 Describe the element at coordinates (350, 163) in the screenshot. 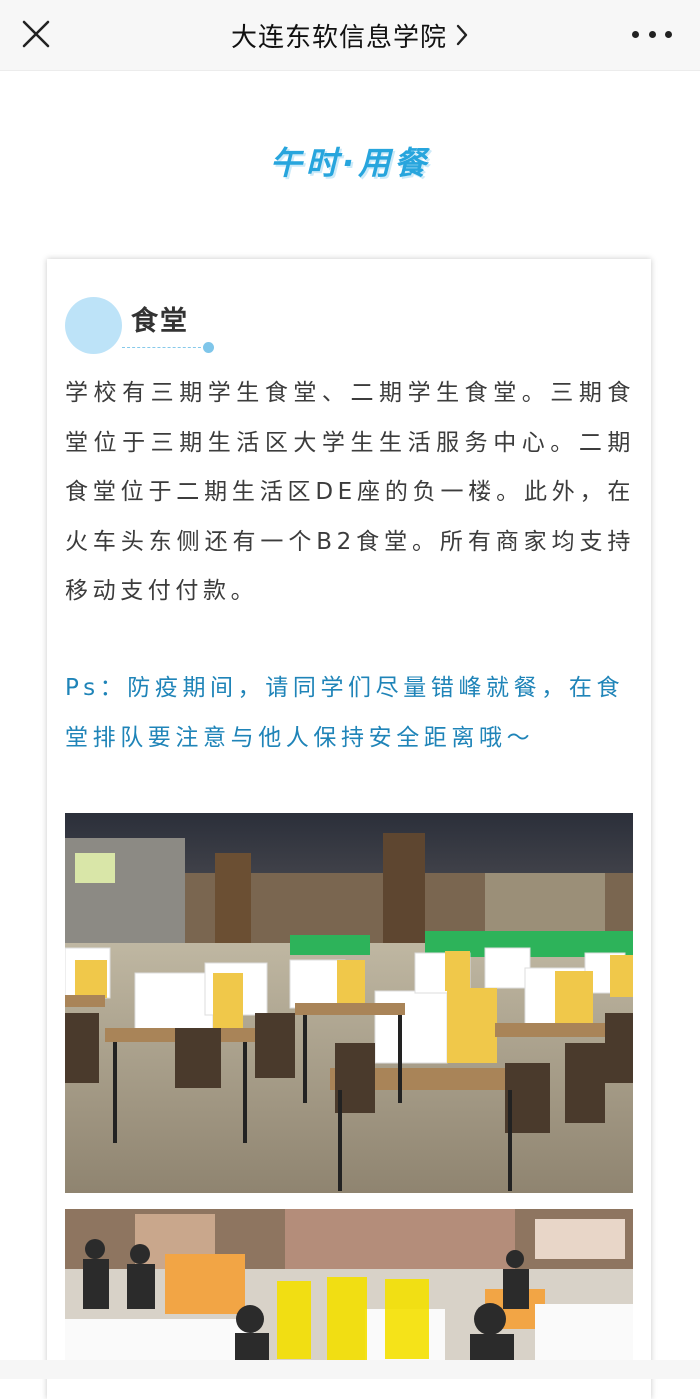

I see `section-heading: 午时·用餐` at that location.